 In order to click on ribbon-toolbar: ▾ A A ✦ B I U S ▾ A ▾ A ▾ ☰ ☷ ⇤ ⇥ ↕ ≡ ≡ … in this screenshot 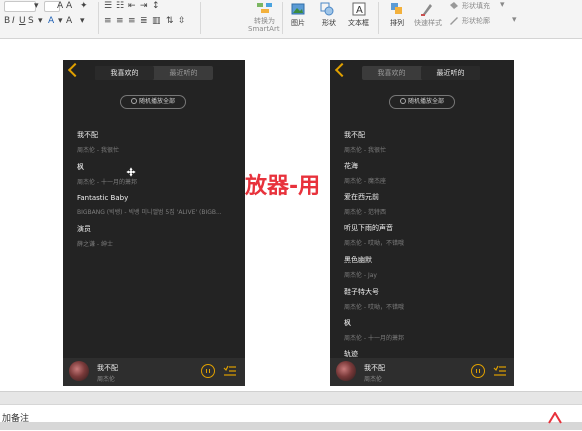, I will do `click(291, 19)`.